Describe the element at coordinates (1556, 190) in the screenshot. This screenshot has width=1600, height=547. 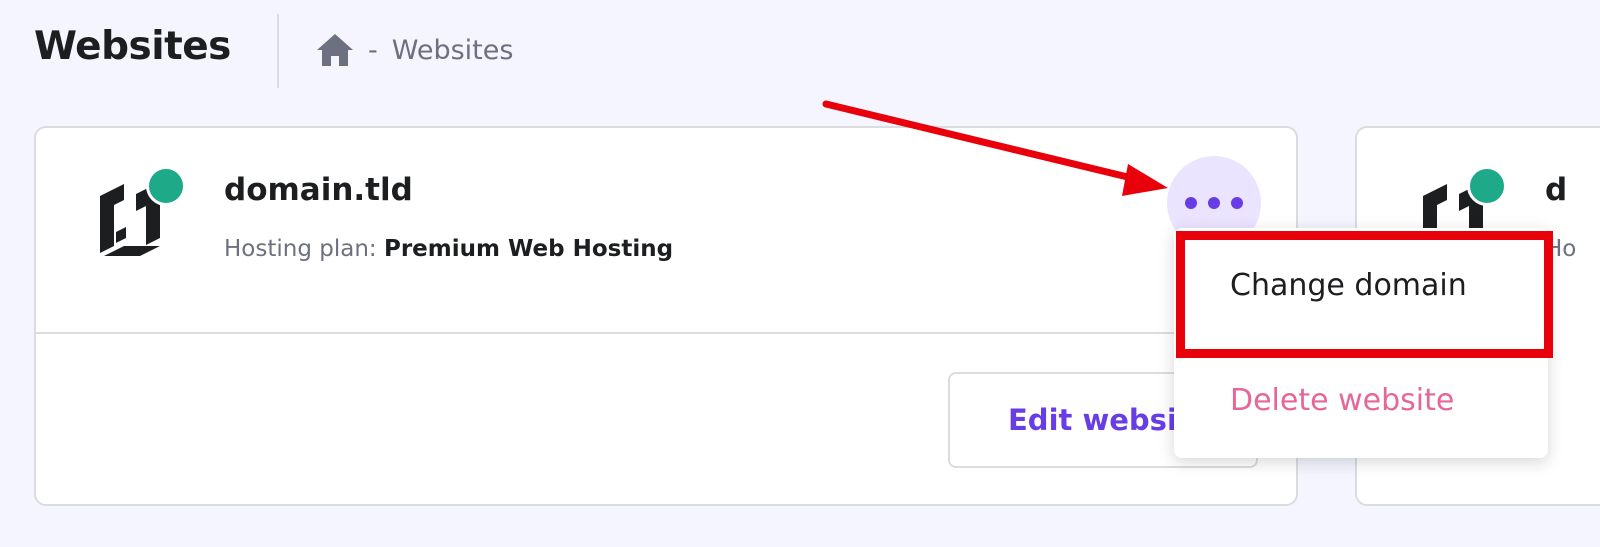
I see `site-domain-partial: d` at that location.